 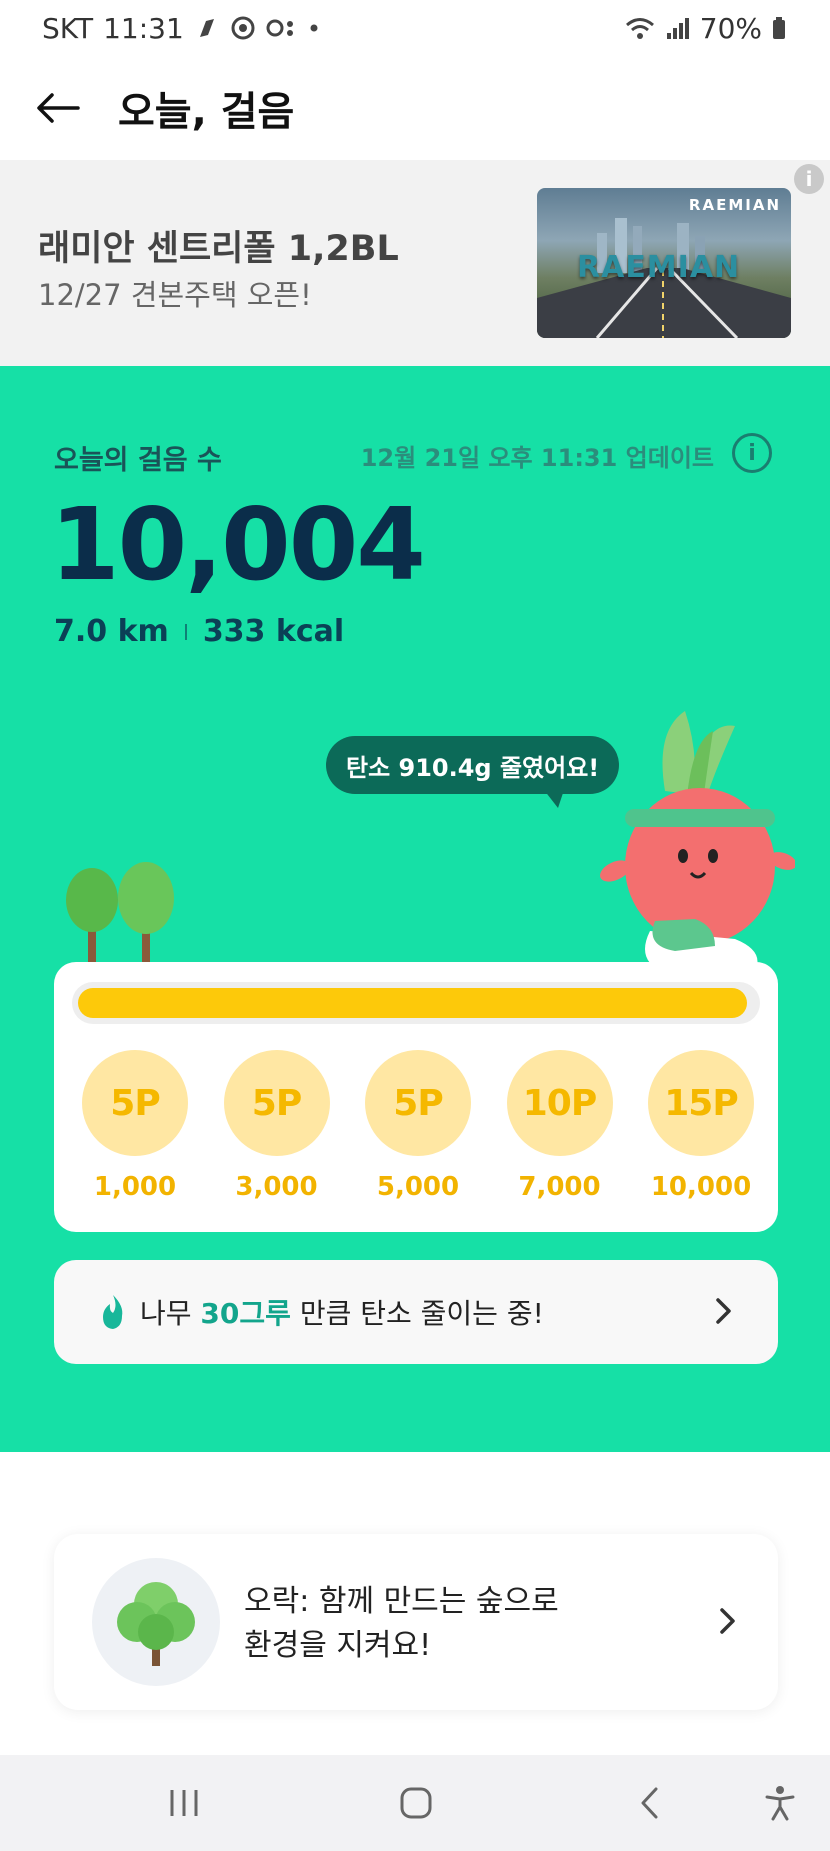 I want to click on distance-value: 7.0 km, so click(x=111, y=631).